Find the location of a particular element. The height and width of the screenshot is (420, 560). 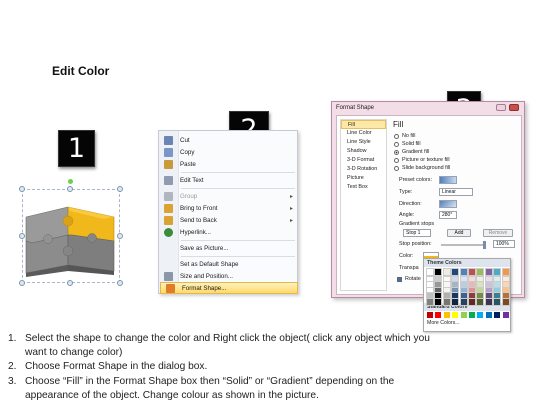

format-shape-icon is located at coordinates (170, 288).